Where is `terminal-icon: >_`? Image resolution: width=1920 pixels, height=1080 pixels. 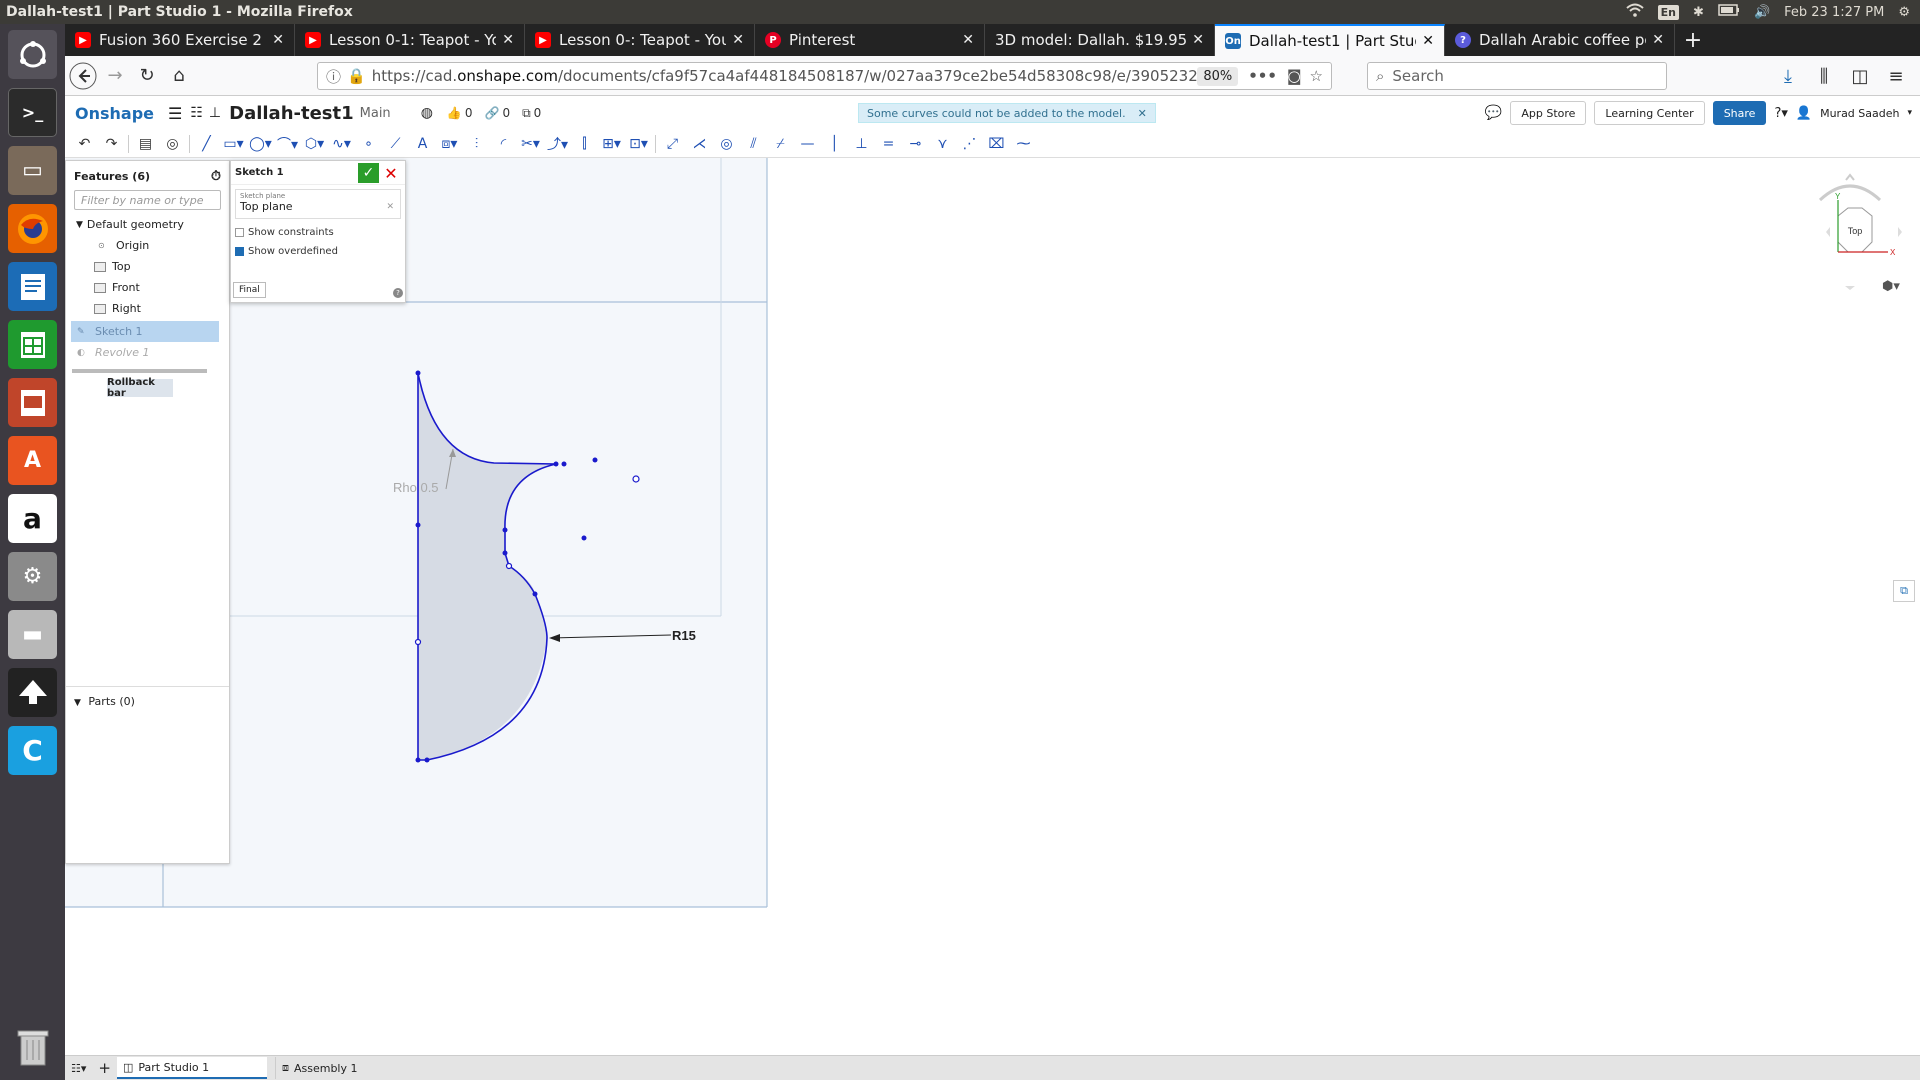
terminal-icon: >_ is located at coordinates (32, 112).